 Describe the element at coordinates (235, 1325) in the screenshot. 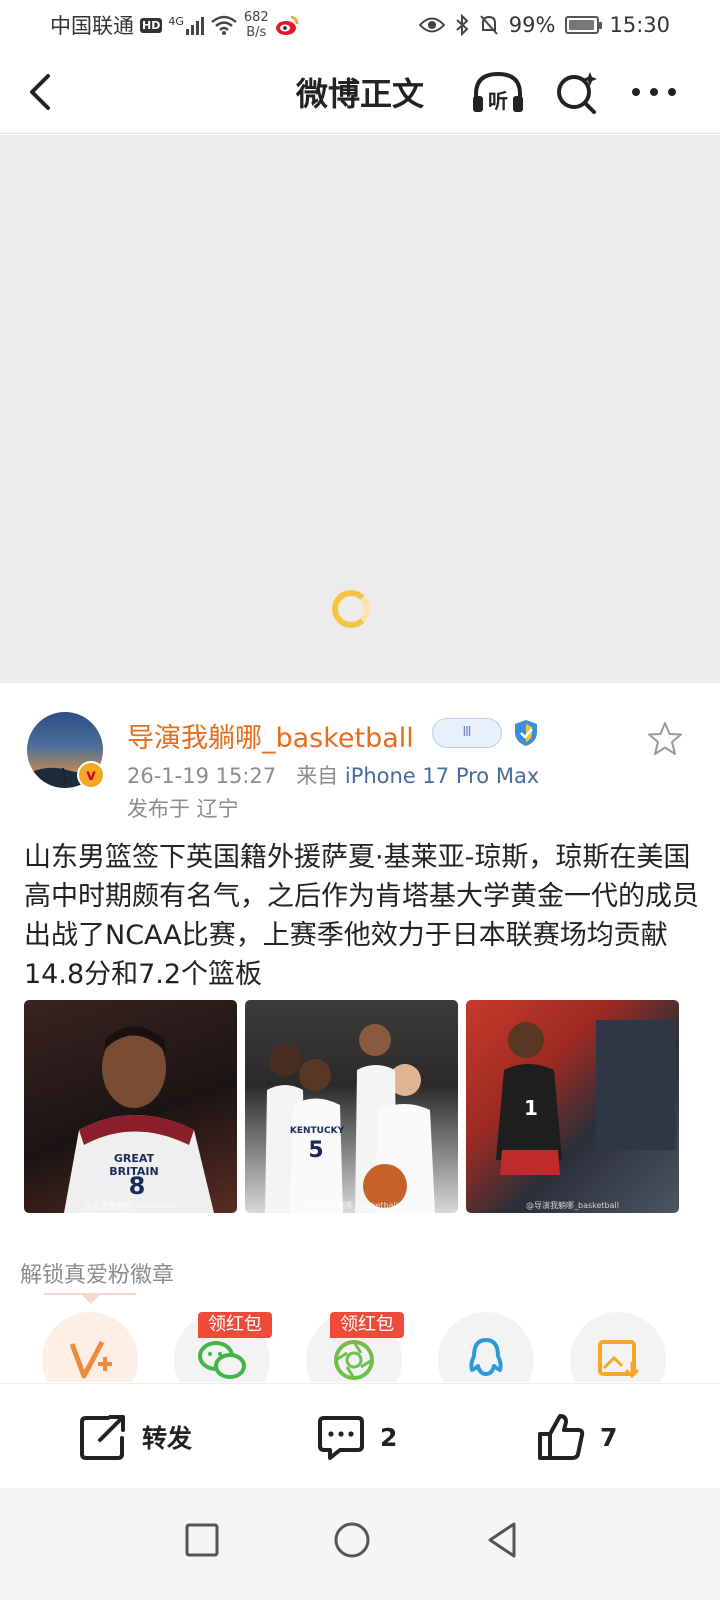

I see `red-packet-badge-1: 领红包` at that location.